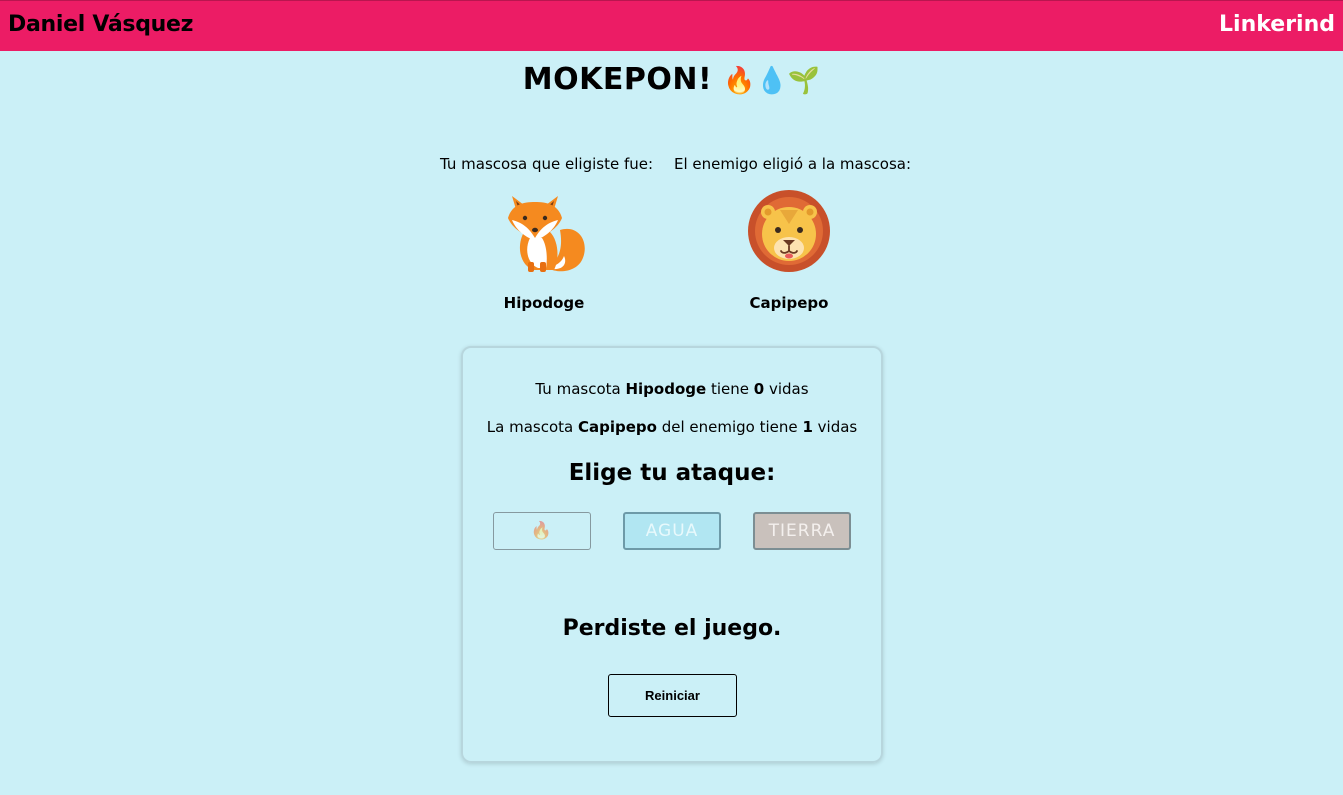  I want to click on page-title: MOKEPON! 🔥💧🌱, so click(671, 79).